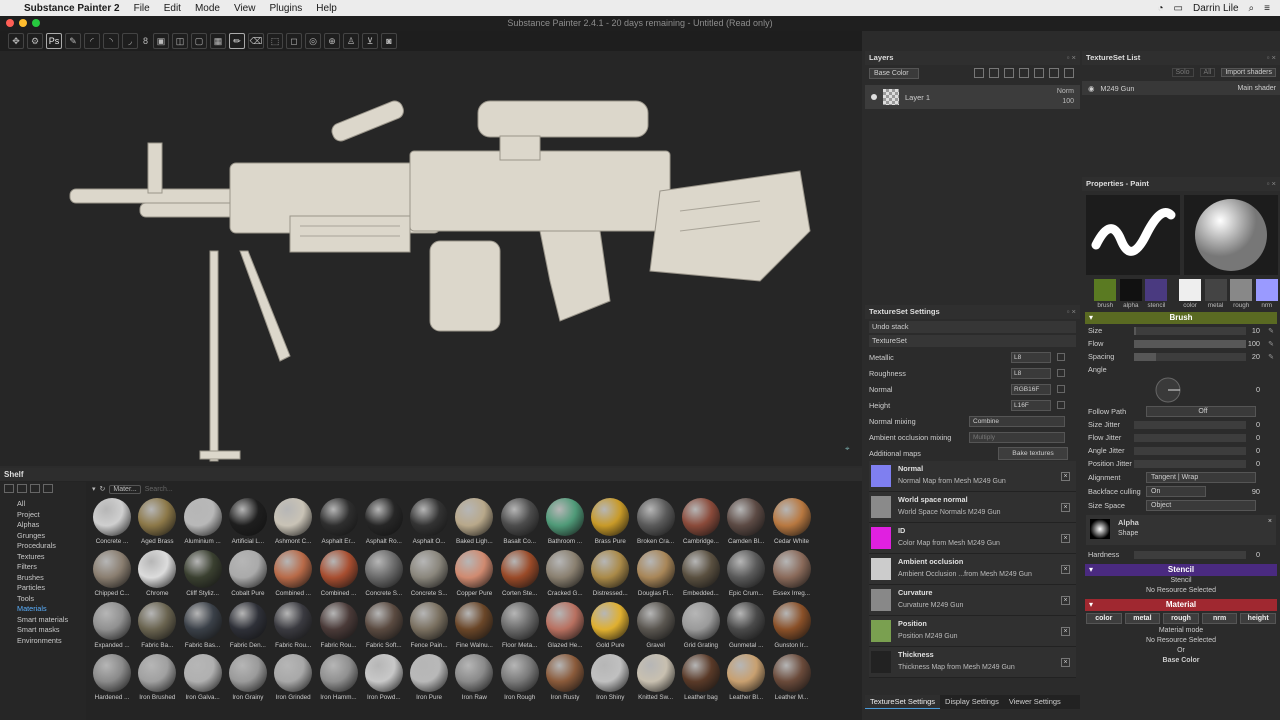 The image size is (1280, 720). I want to click on photoshop-button: Ps, so click(54, 41).